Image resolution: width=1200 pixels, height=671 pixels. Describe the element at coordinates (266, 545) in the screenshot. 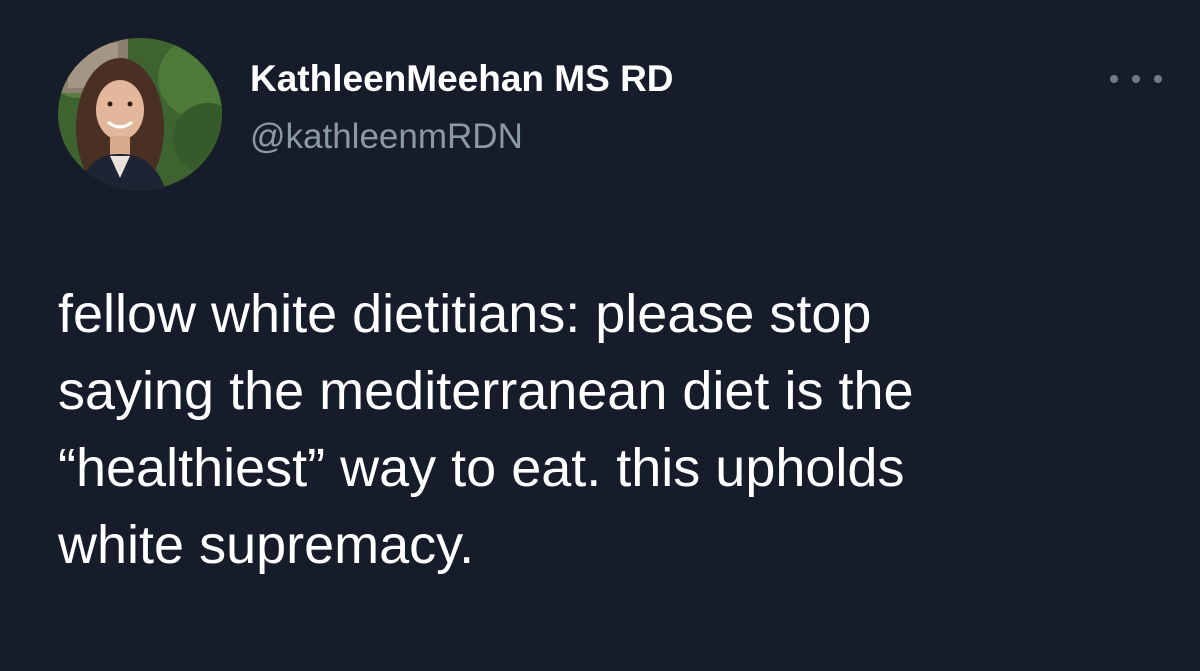

I see `tweet-text-line: white supremacy.` at that location.